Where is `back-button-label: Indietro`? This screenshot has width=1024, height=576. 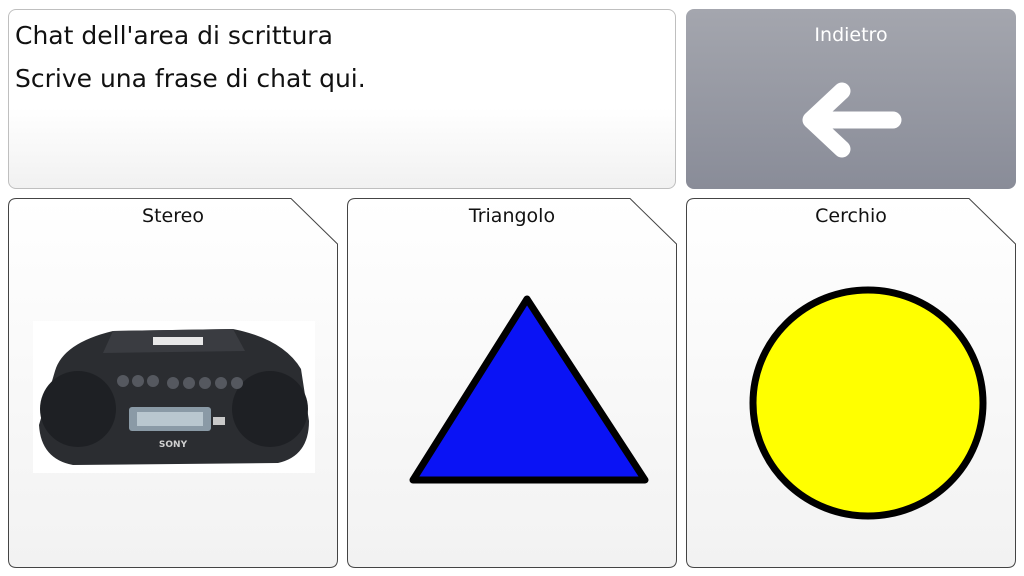 back-button-label: Indietro is located at coordinates (851, 35).